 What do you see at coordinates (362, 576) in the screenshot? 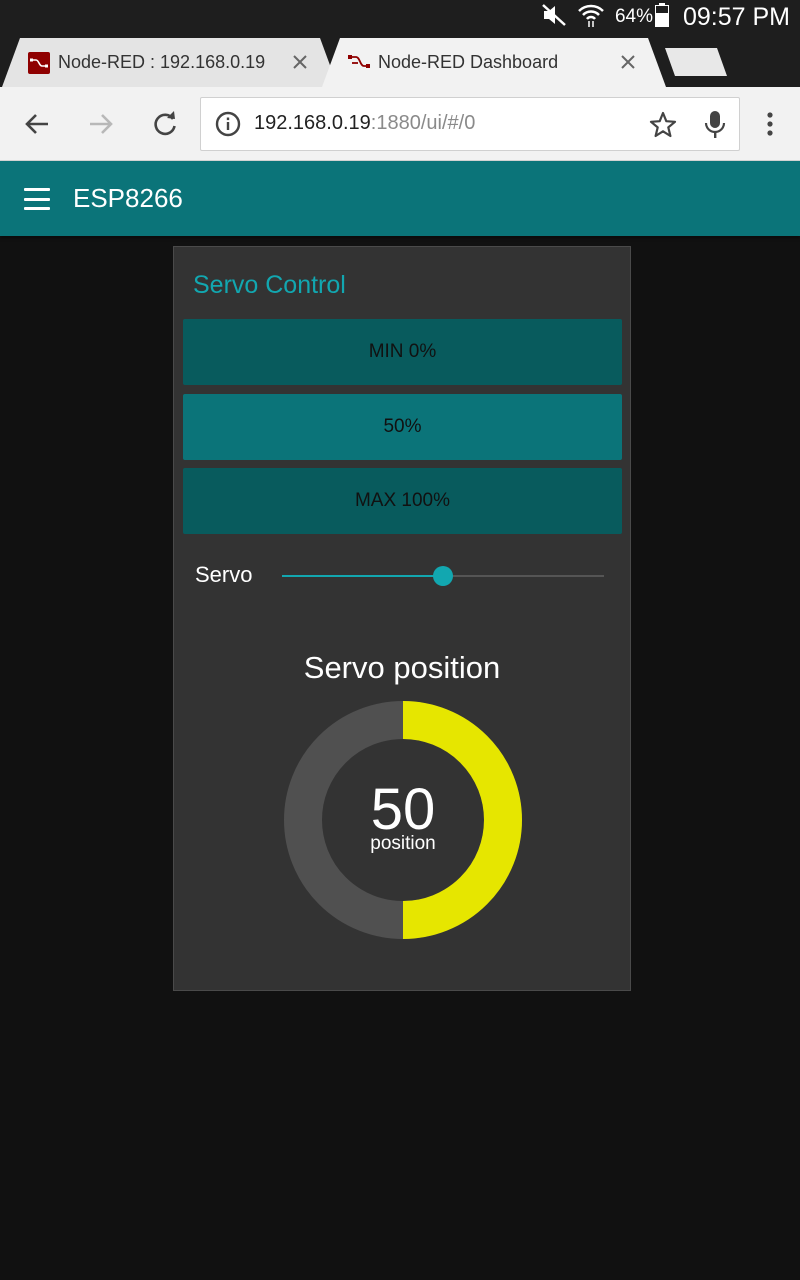
I see `slider-fill` at bounding box center [362, 576].